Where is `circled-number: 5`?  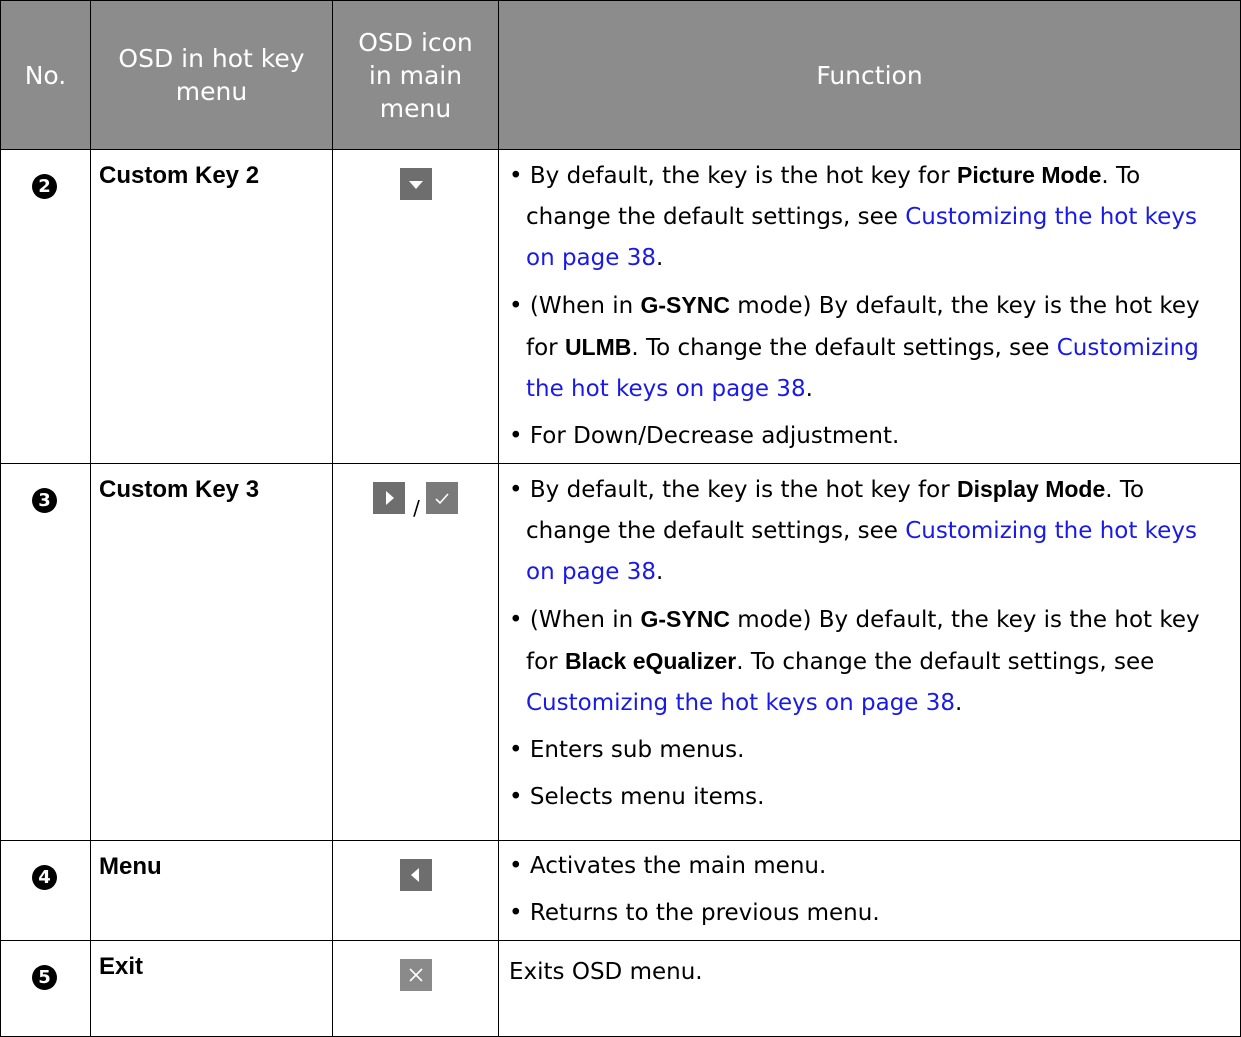 circled-number: 5 is located at coordinates (44, 977).